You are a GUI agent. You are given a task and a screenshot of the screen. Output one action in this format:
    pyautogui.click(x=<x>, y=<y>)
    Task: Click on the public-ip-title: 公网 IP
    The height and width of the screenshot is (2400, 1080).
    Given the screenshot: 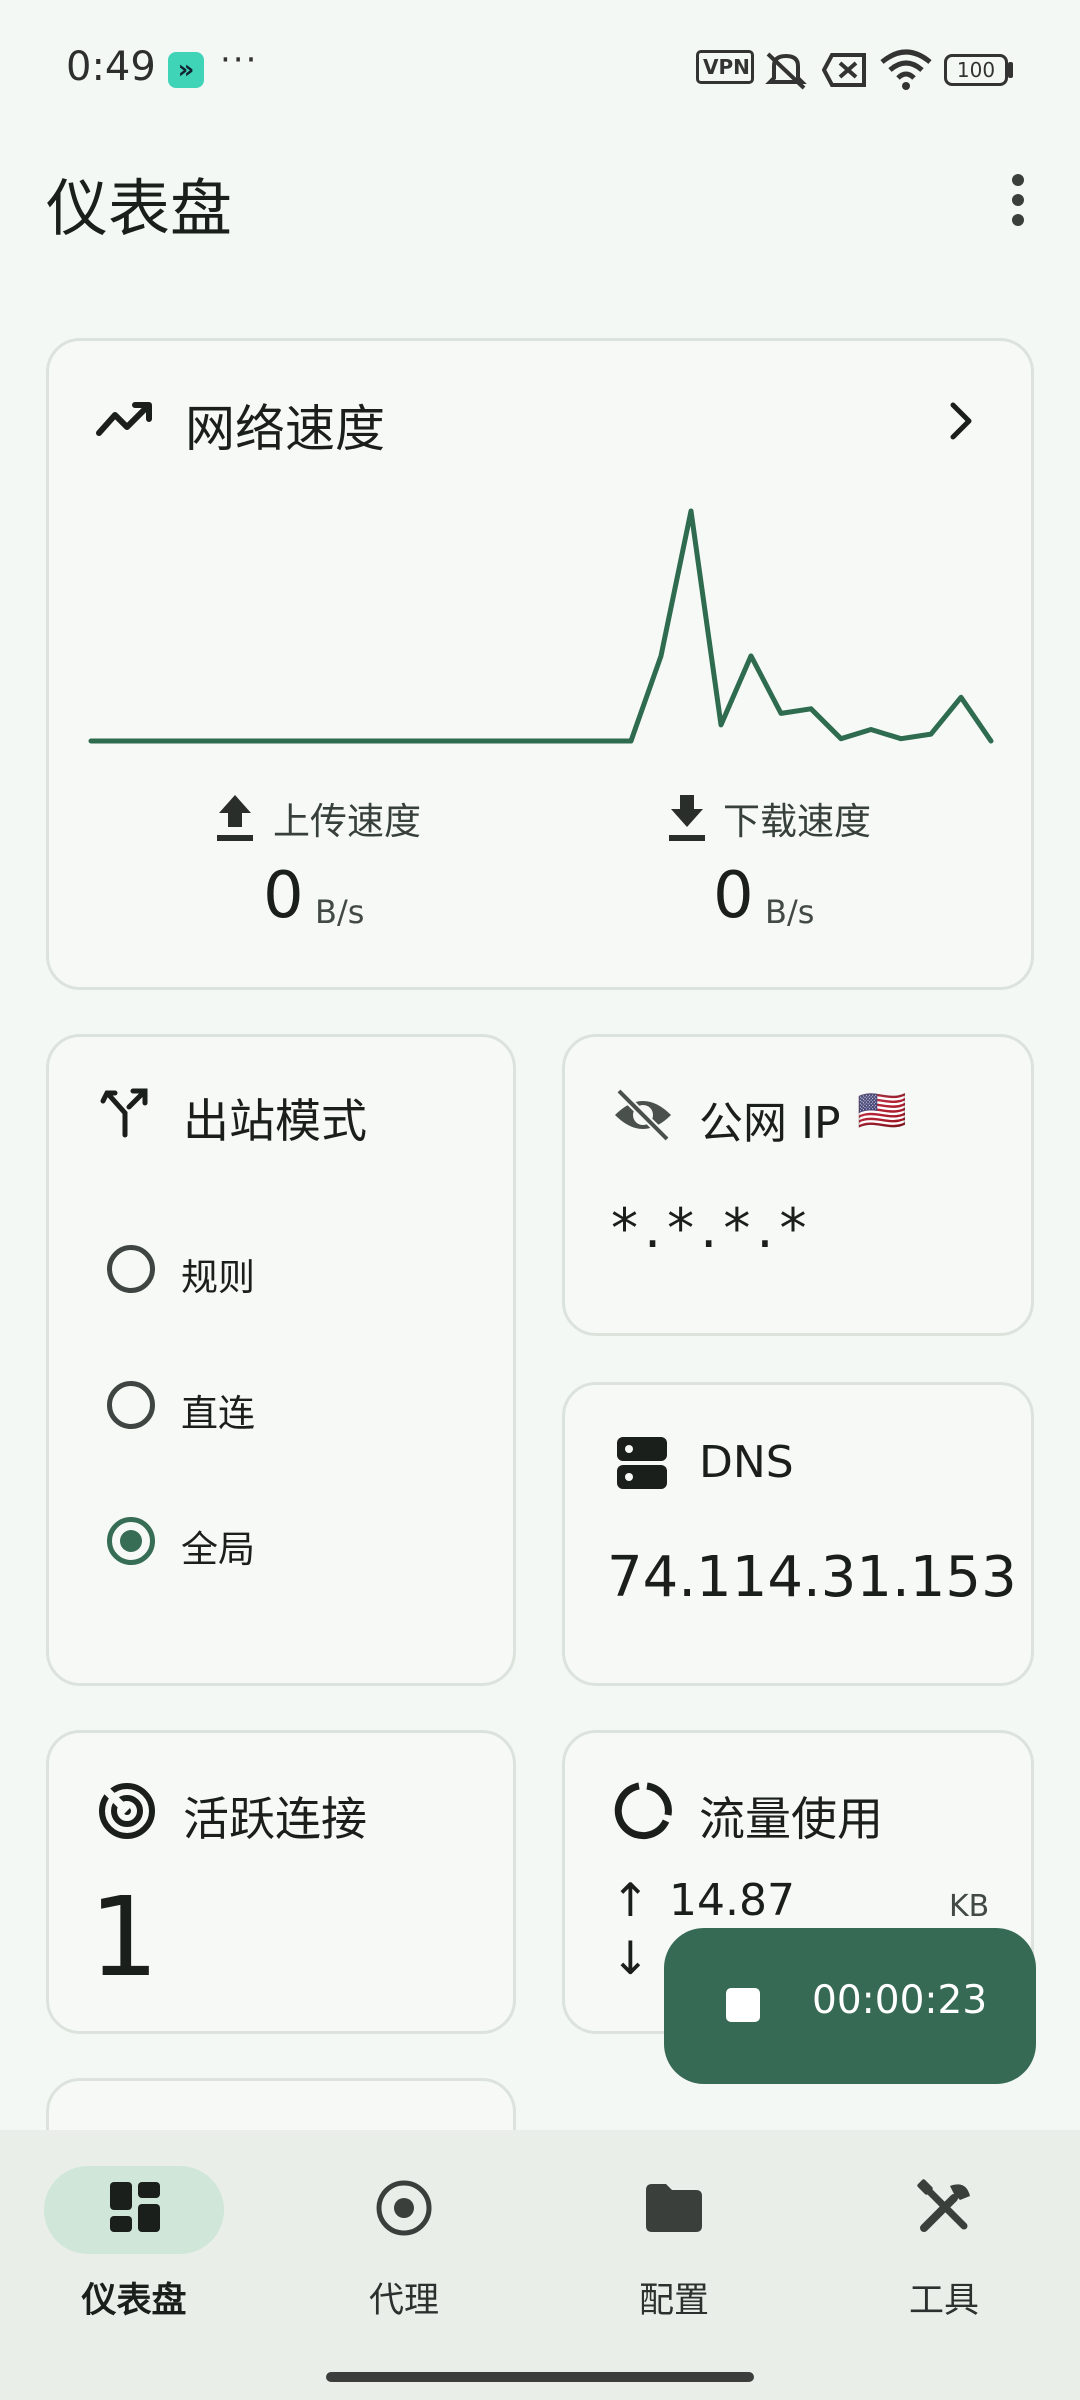 What is the action you would take?
    pyautogui.click(x=770, y=1123)
    